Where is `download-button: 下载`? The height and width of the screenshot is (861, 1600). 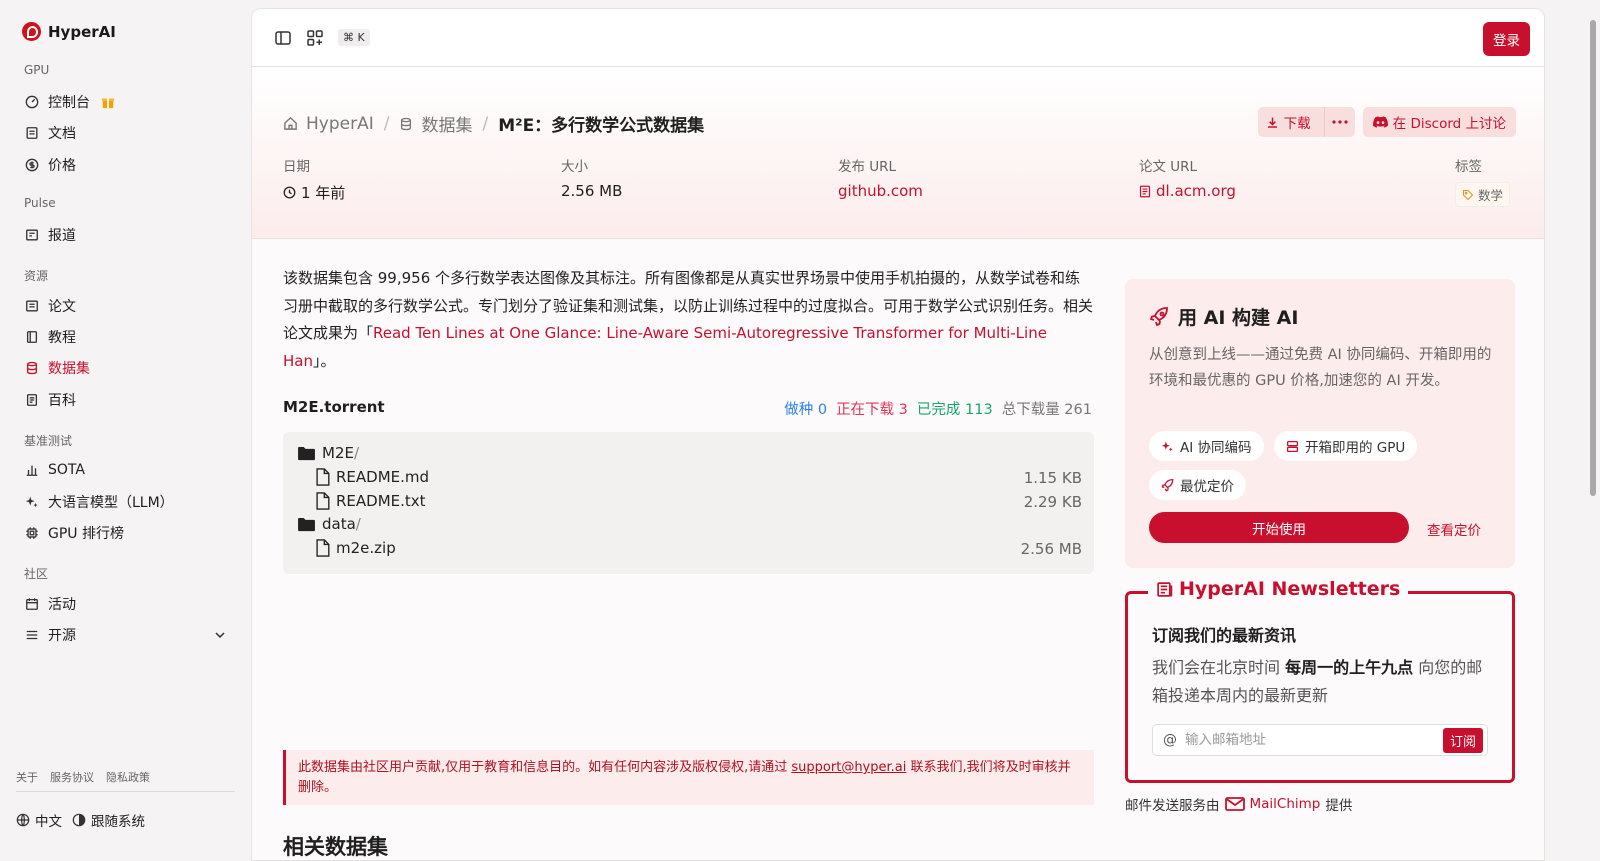
download-button: 下载 is located at coordinates (1288, 122).